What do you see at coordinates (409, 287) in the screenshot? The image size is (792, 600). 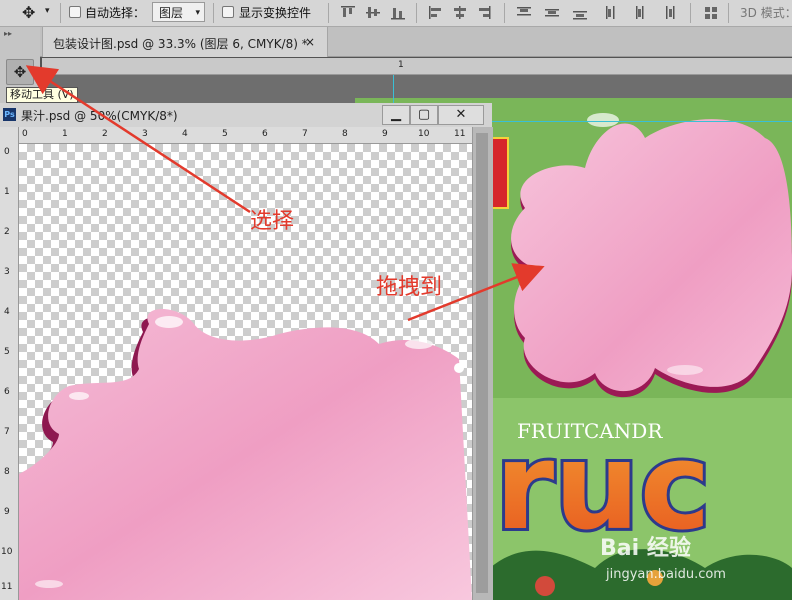 I see `annotation-drag-text: 拖拽到` at bounding box center [409, 287].